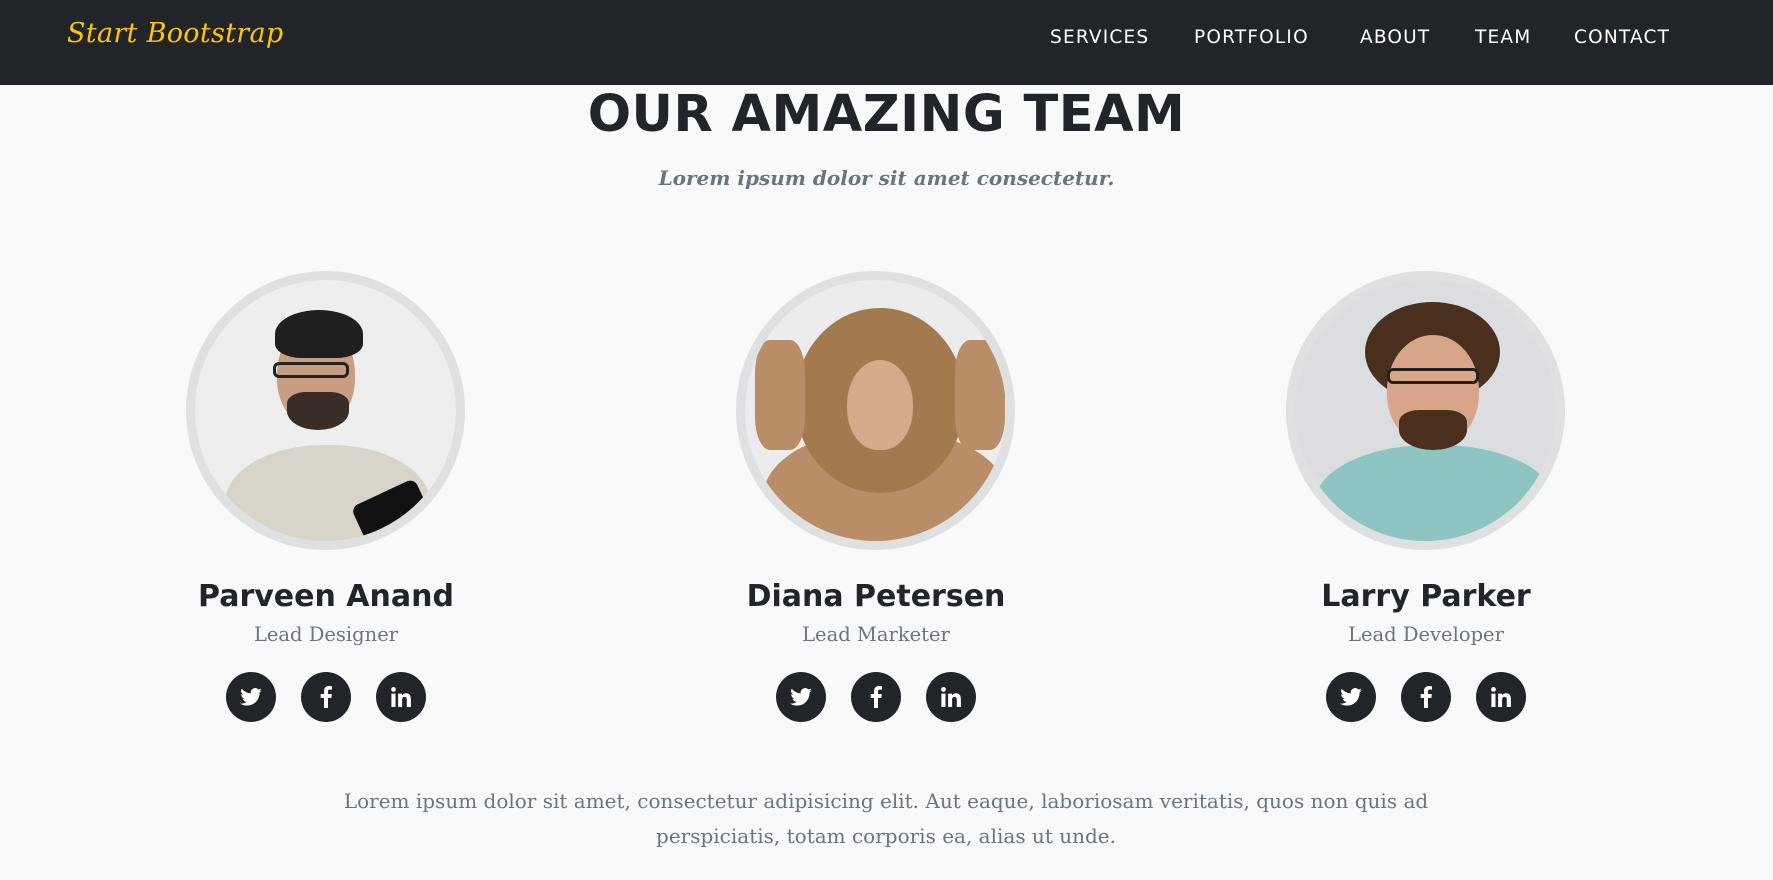 Image resolution: width=1773 pixels, height=880 pixels. What do you see at coordinates (1395, 37) in the screenshot?
I see `nav-link-about: ABOUT` at bounding box center [1395, 37].